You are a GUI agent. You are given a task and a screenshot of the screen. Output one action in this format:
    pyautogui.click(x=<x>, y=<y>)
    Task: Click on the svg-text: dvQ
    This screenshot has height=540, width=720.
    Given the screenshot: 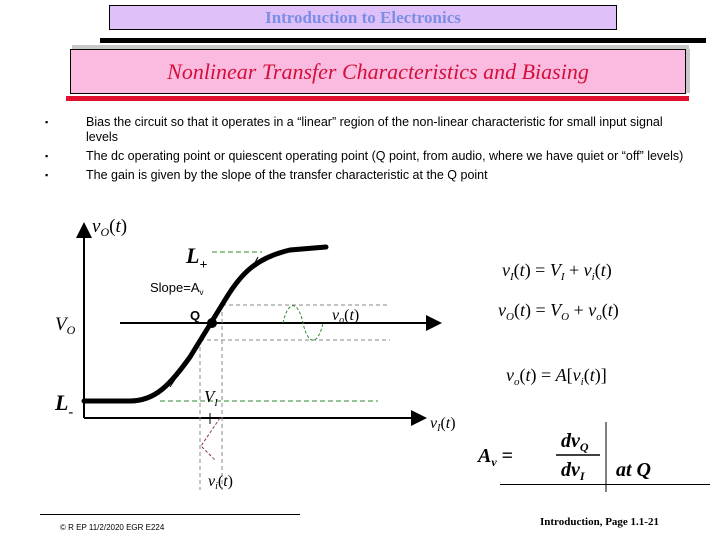 What is the action you would take?
    pyautogui.click(x=575, y=442)
    